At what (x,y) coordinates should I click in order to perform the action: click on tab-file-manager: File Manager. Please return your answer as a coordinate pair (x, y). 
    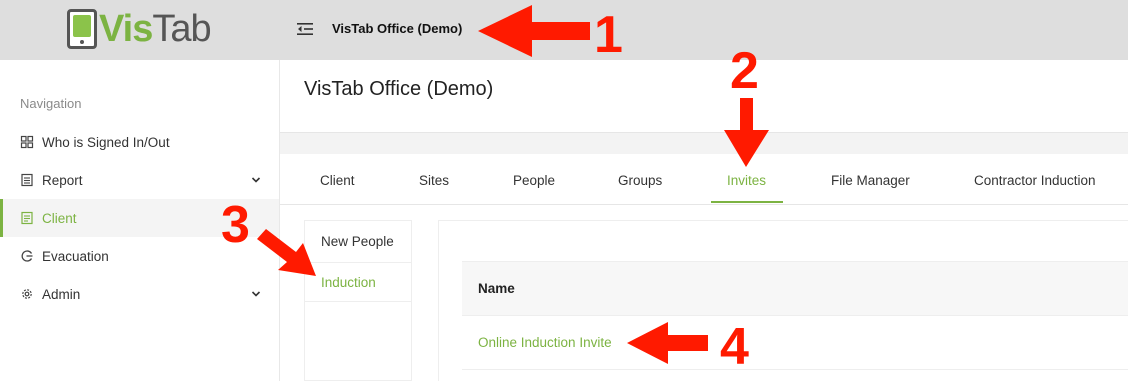
    Looking at the image, I should click on (870, 180).